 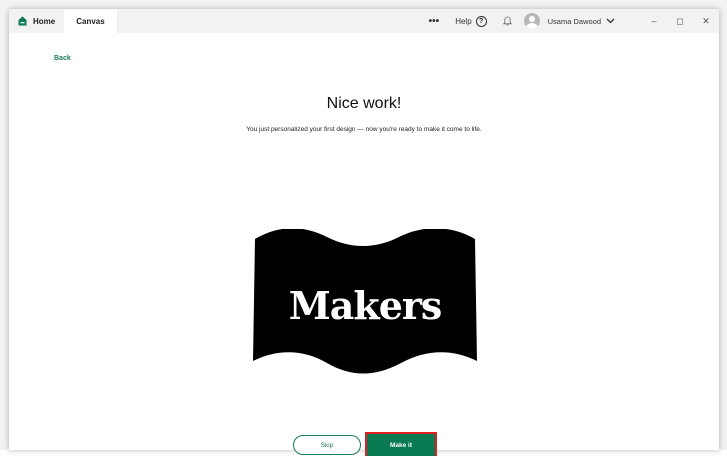 I want to click on title-bar-actions: ••• Help ? Usama Dawood – ◻ ✕, so click(x=574, y=21).